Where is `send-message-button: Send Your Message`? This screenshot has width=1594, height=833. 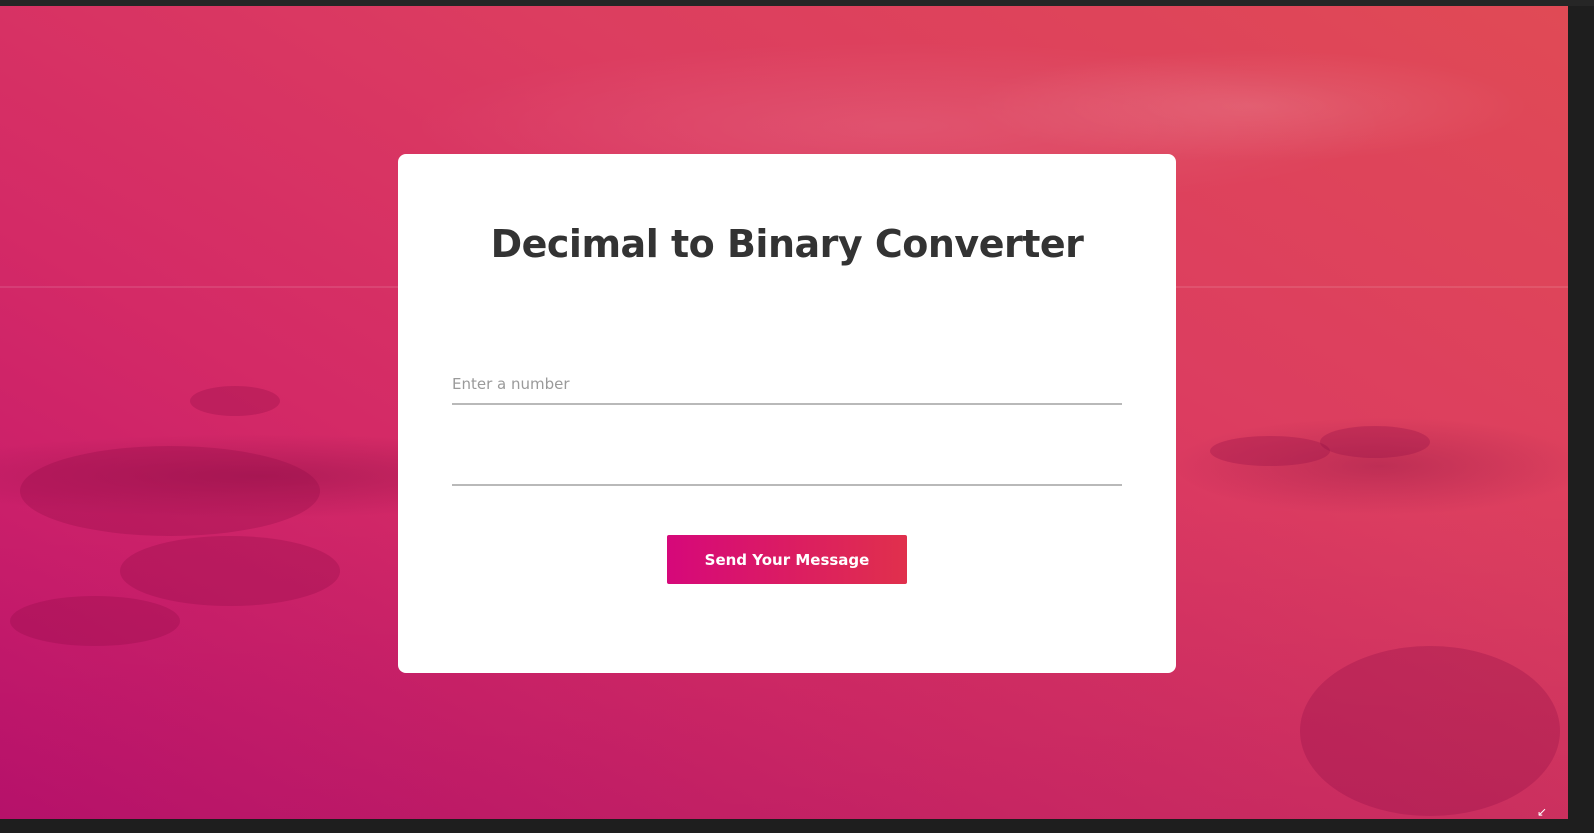 send-message-button: Send Your Message is located at coordinates (787, 559).